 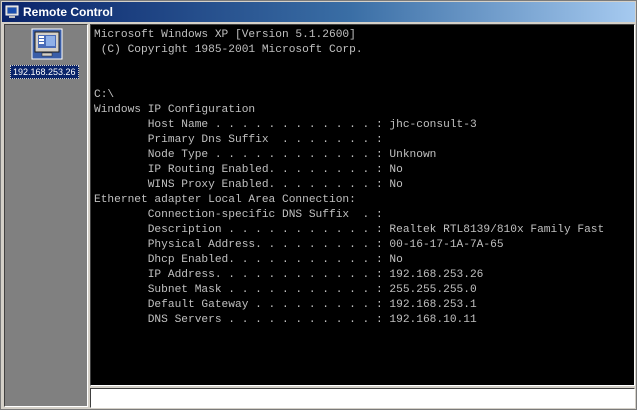 I want to click on command-input, so click(x=362, y=398).